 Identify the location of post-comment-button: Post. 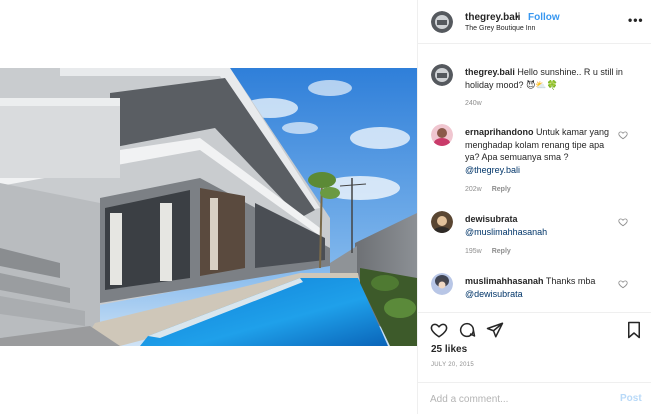
(631, 398).